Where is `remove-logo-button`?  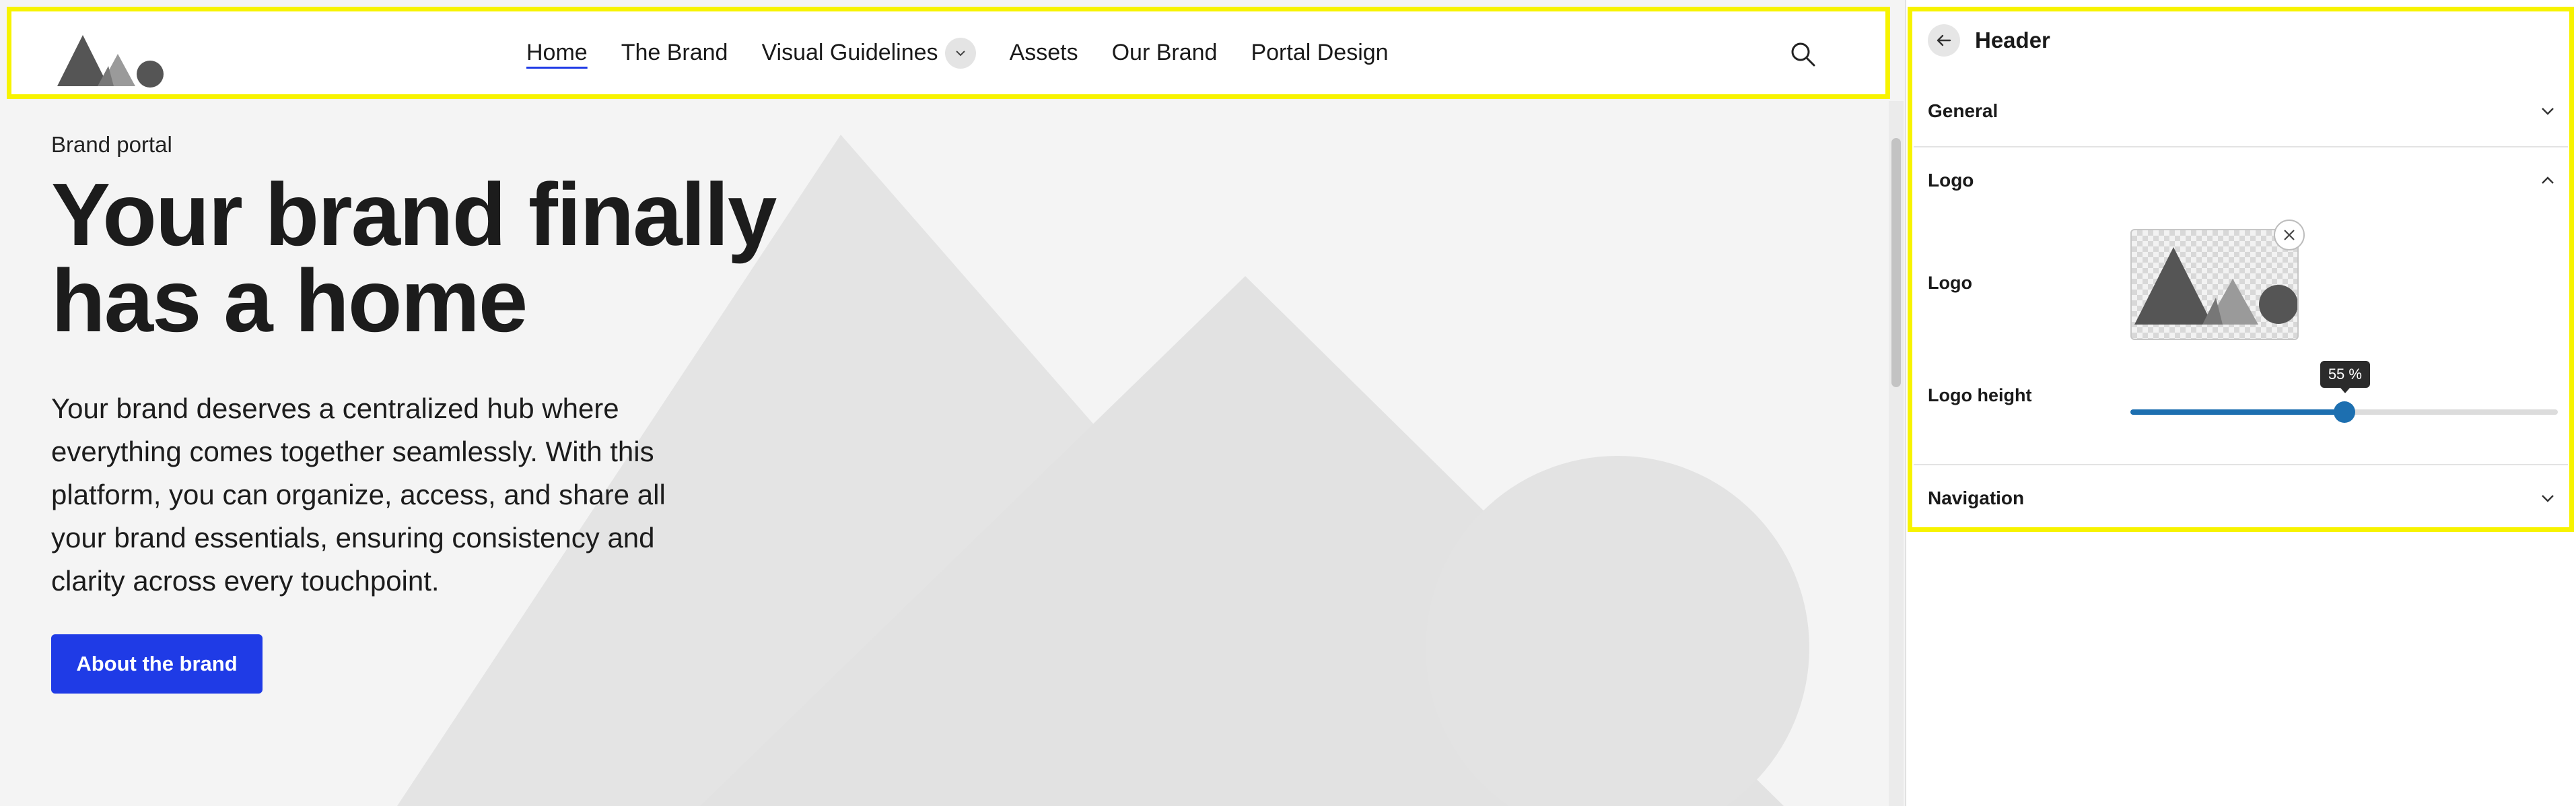
remove-logo-button is located at coordinates (2289, 235).